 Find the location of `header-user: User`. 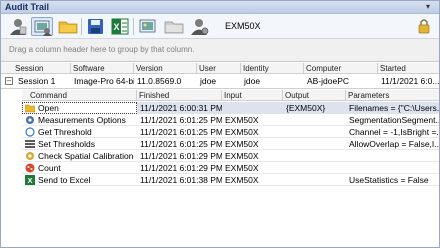

header-user: User is located at coordinates (219, 68).